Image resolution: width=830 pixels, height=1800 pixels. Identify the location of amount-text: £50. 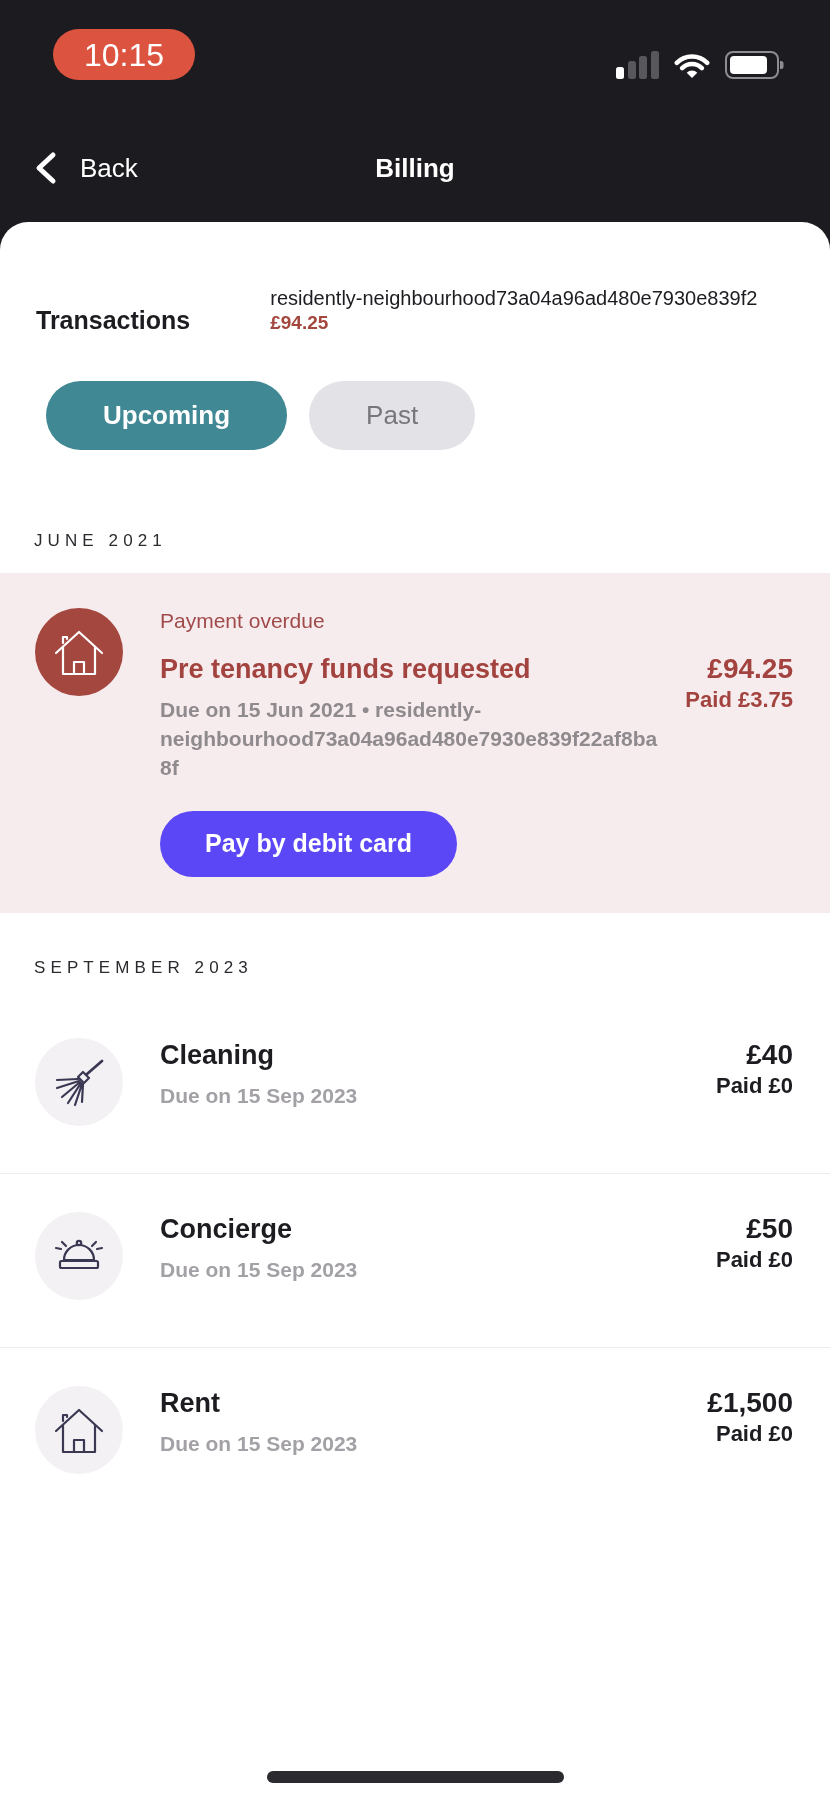
(769, 1229).